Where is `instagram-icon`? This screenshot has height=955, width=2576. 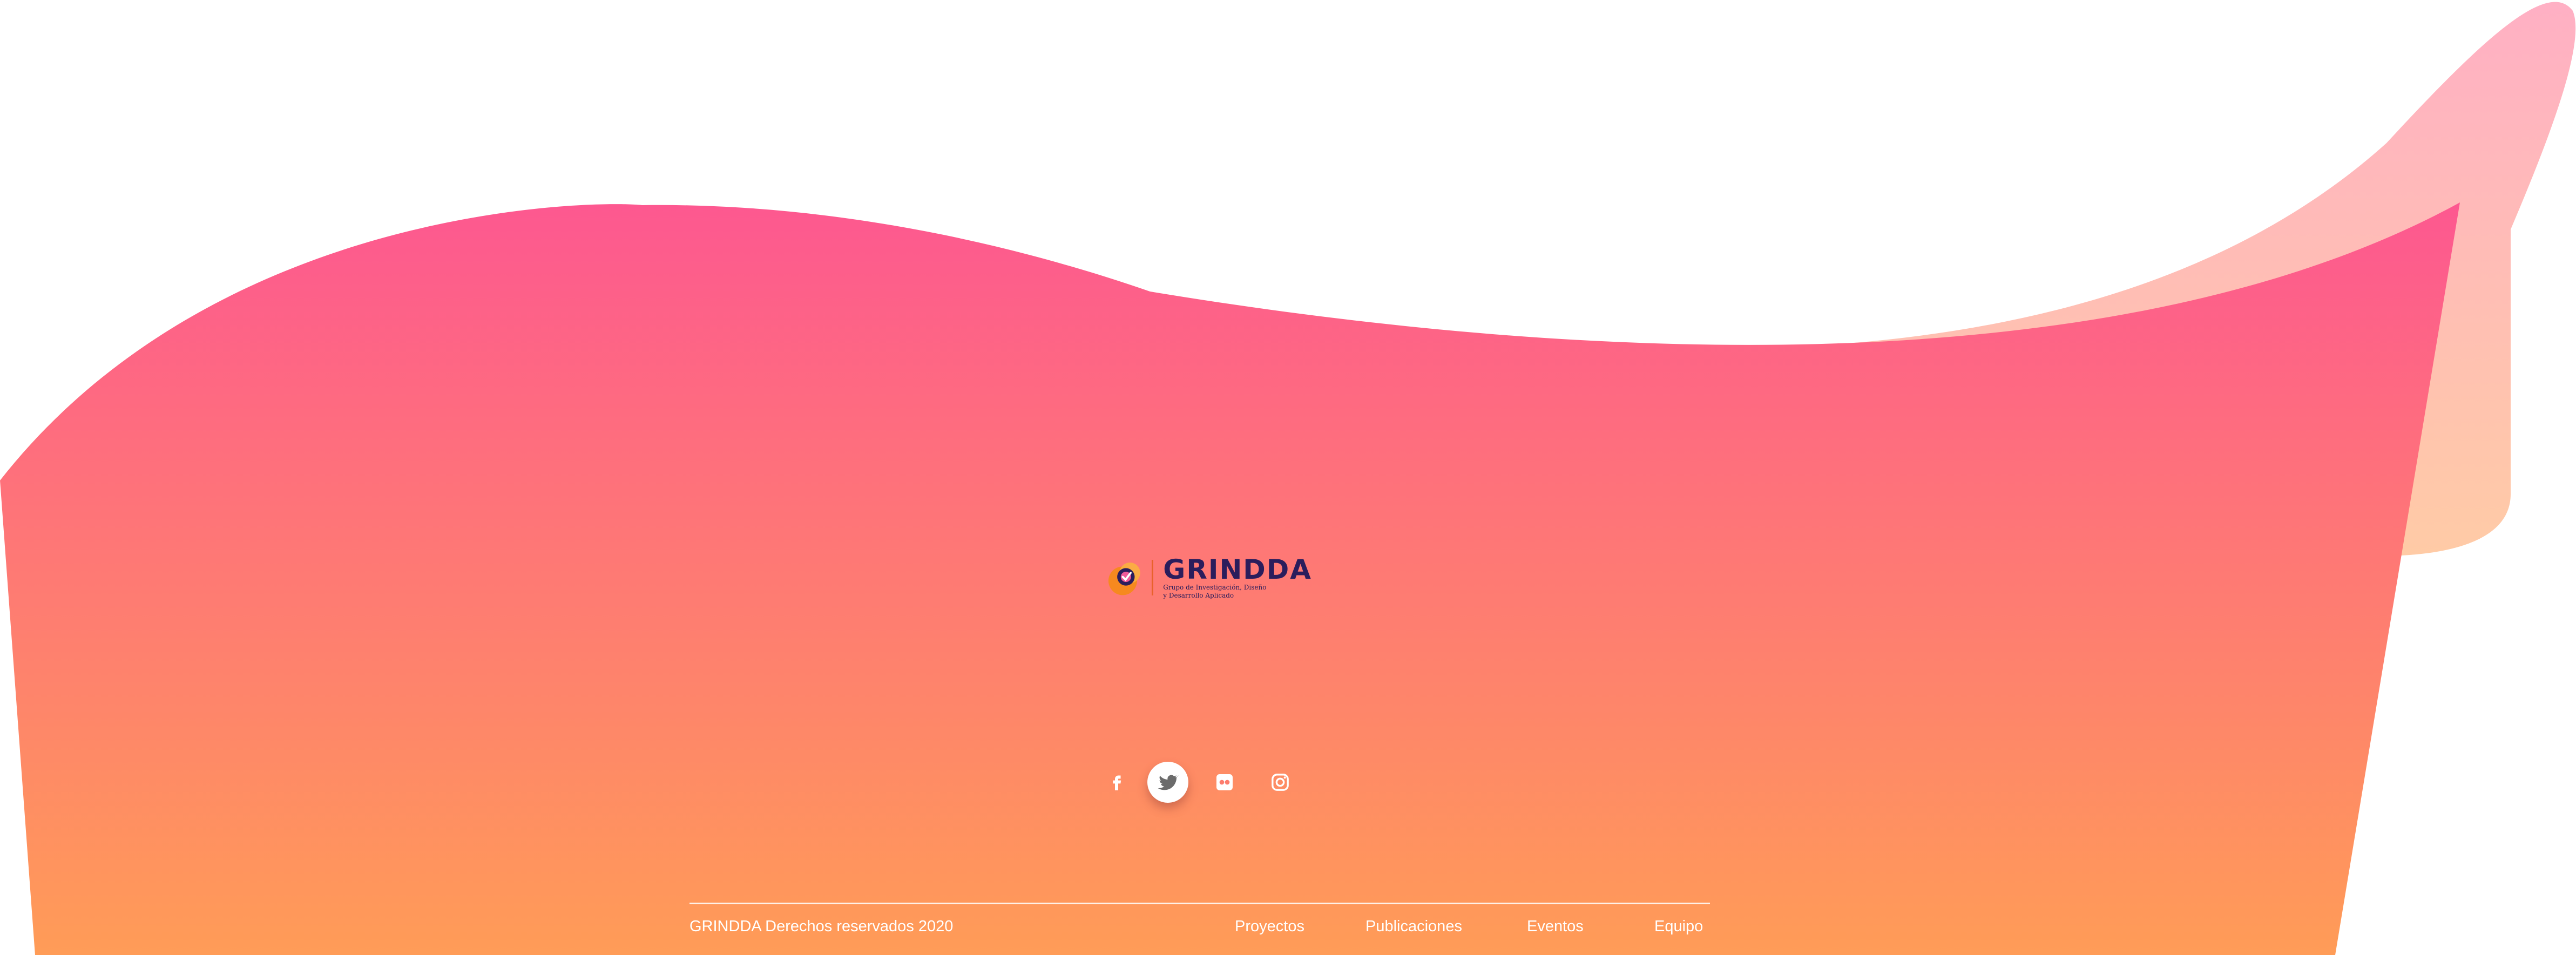
instagram-icon is located at coordinates (1280, 782).